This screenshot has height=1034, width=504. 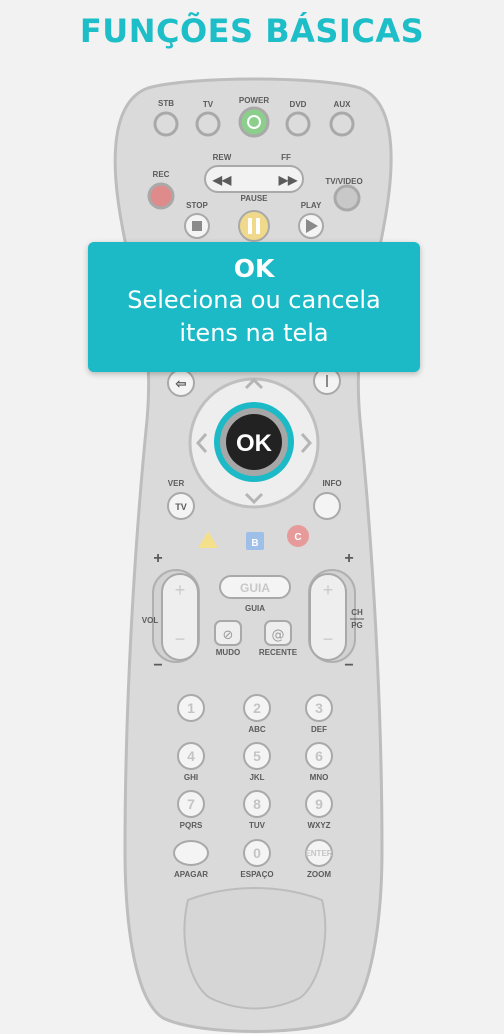 I want to click on fast-forward-icon: ▶▶, so click(x=288, y=180).